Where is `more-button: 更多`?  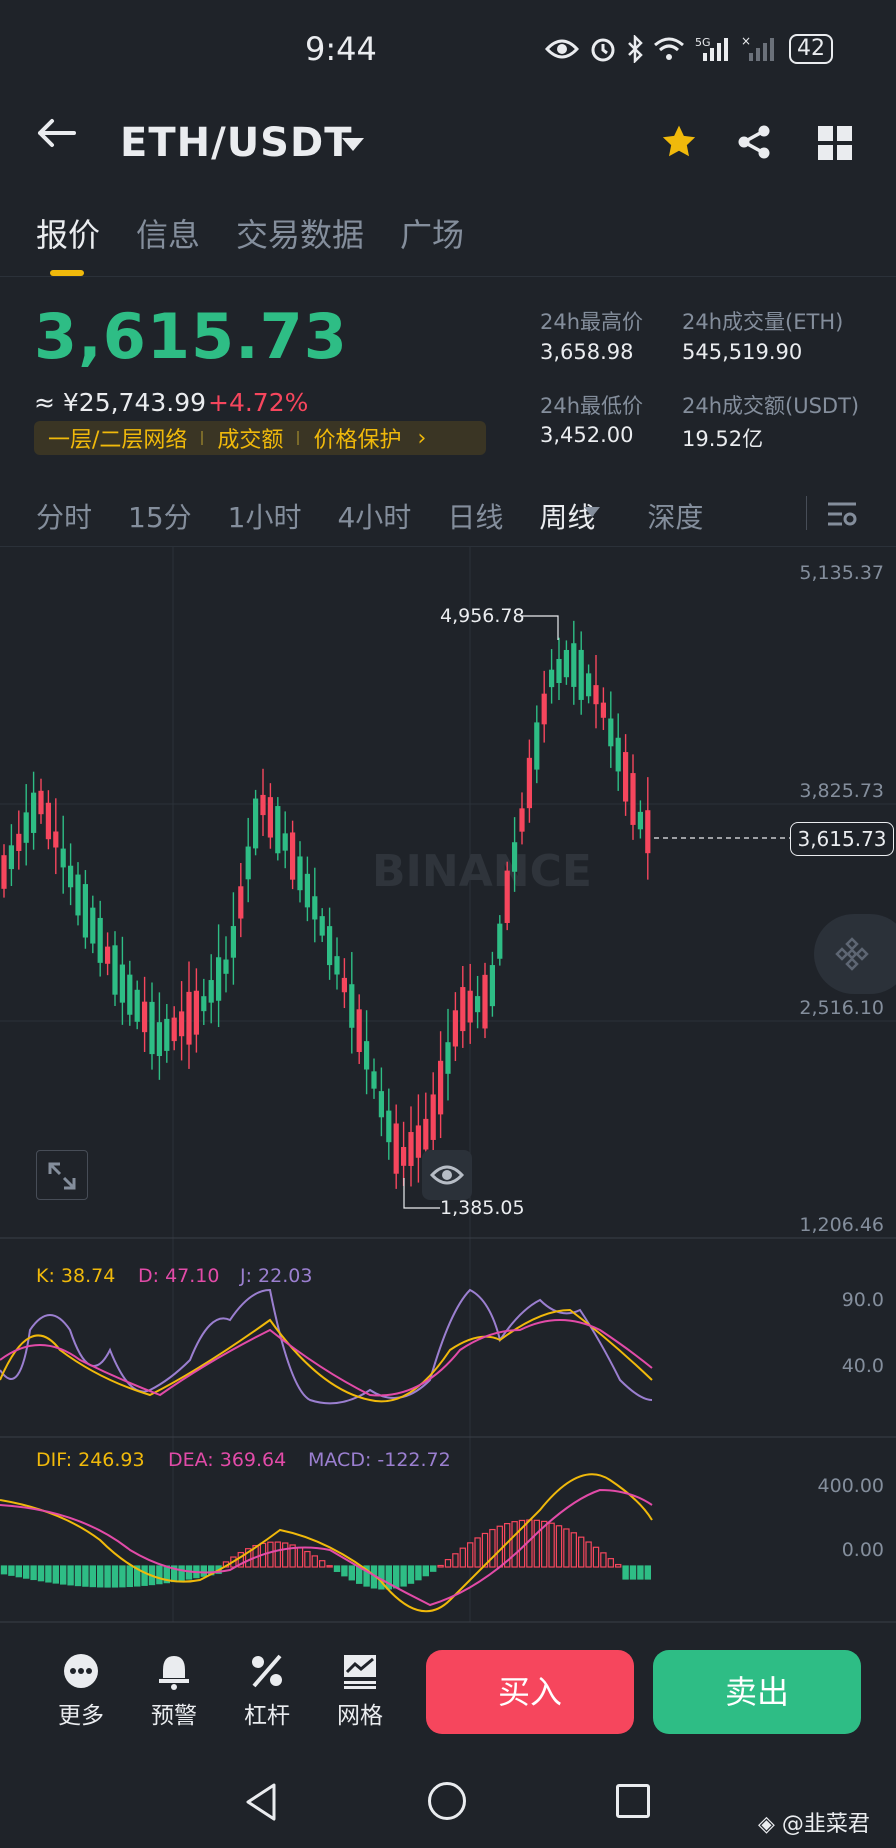
more-button: 更多 is located at coordinates (81, 1691).